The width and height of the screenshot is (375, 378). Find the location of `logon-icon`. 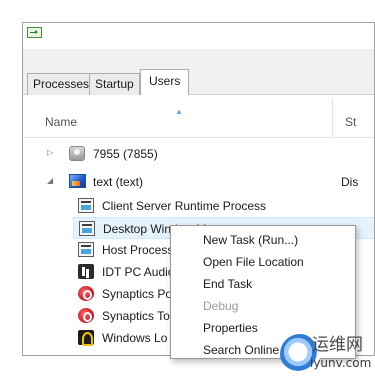

logon-icon is located at coordinates (86, 338).